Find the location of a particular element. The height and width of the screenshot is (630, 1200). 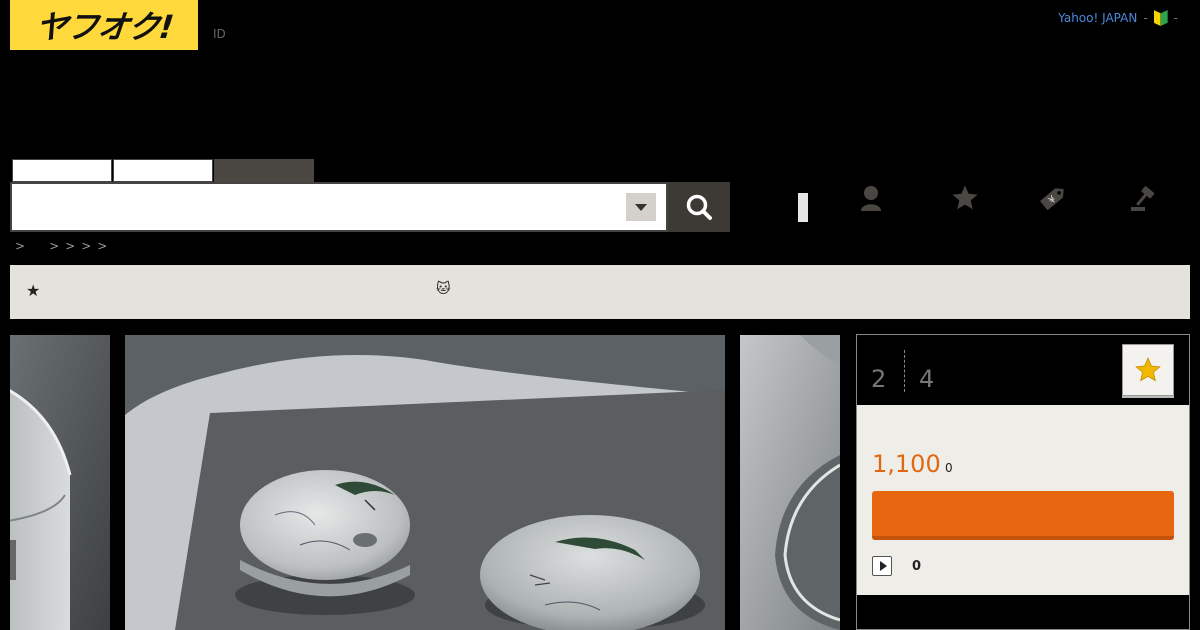

gavel-icon is located at coordinates (1143, 198).